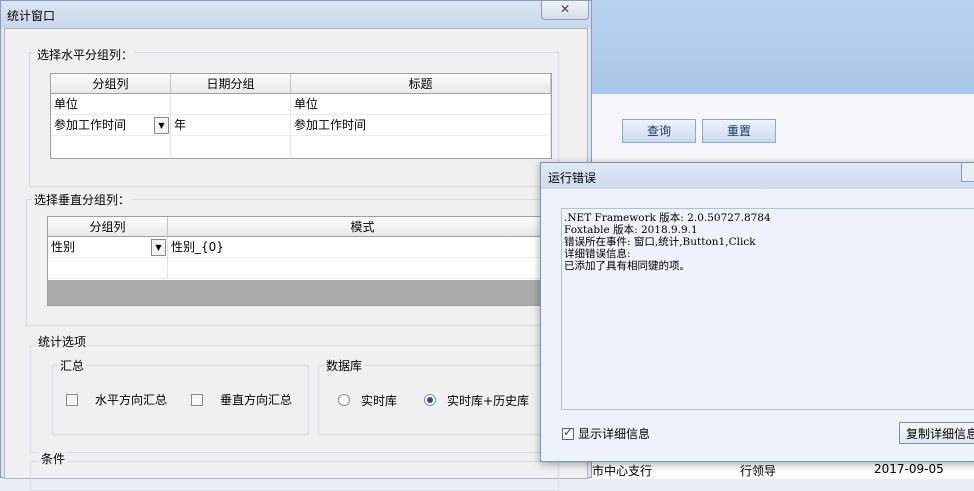 The image size is (974, 491). I want to click on summary-legend: 汇总, so click(72, 365).